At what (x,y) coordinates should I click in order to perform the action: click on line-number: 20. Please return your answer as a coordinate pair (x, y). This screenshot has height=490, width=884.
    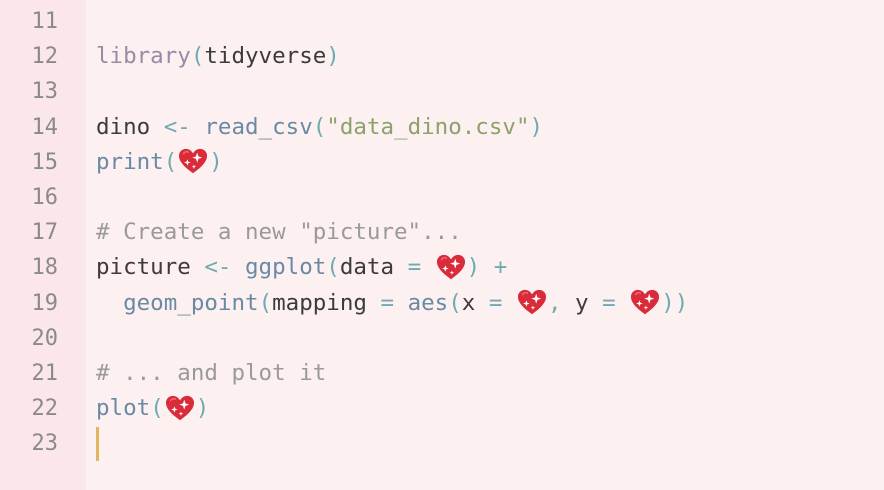
    Looking at the image, I should click on (45, 338).